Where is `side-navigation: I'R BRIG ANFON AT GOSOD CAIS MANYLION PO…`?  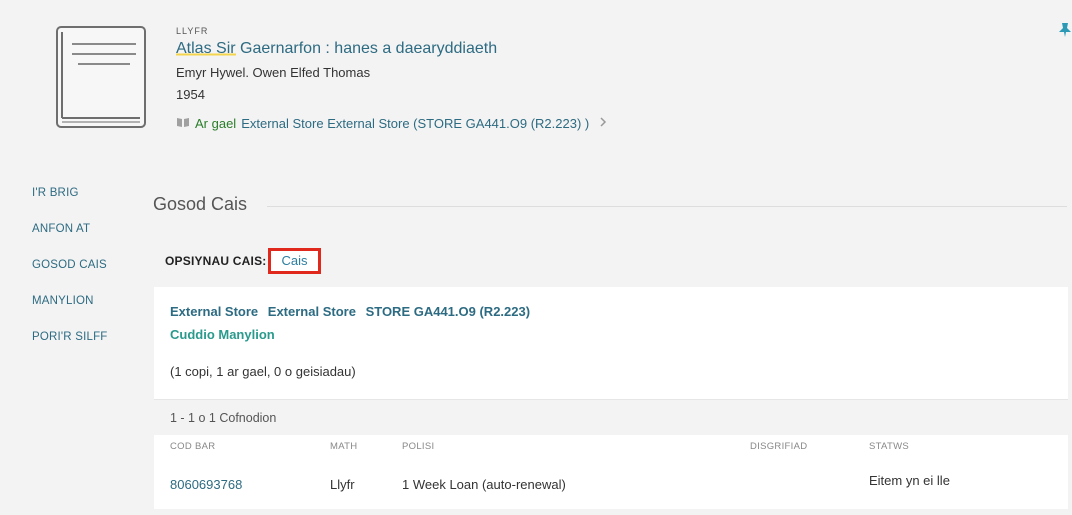
side-navigation: I'R BRIG ANFON AT GOSOD CAIS MANYLION PO… is located at coordinates (70, 277).